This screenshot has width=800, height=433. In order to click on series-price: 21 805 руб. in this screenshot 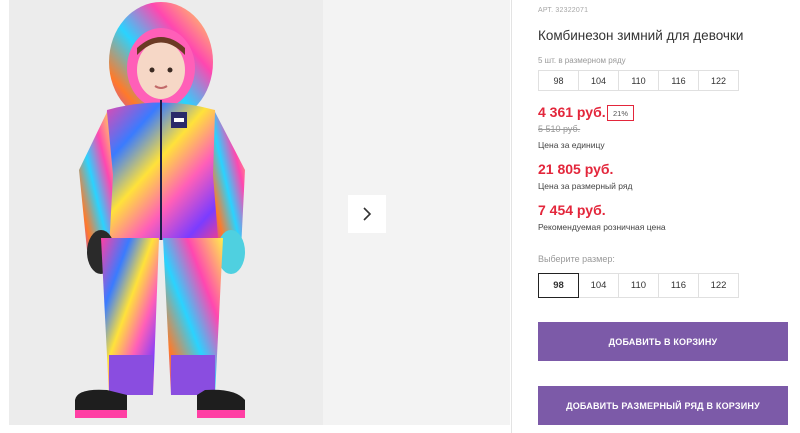, I will do `click(576, 169)`.